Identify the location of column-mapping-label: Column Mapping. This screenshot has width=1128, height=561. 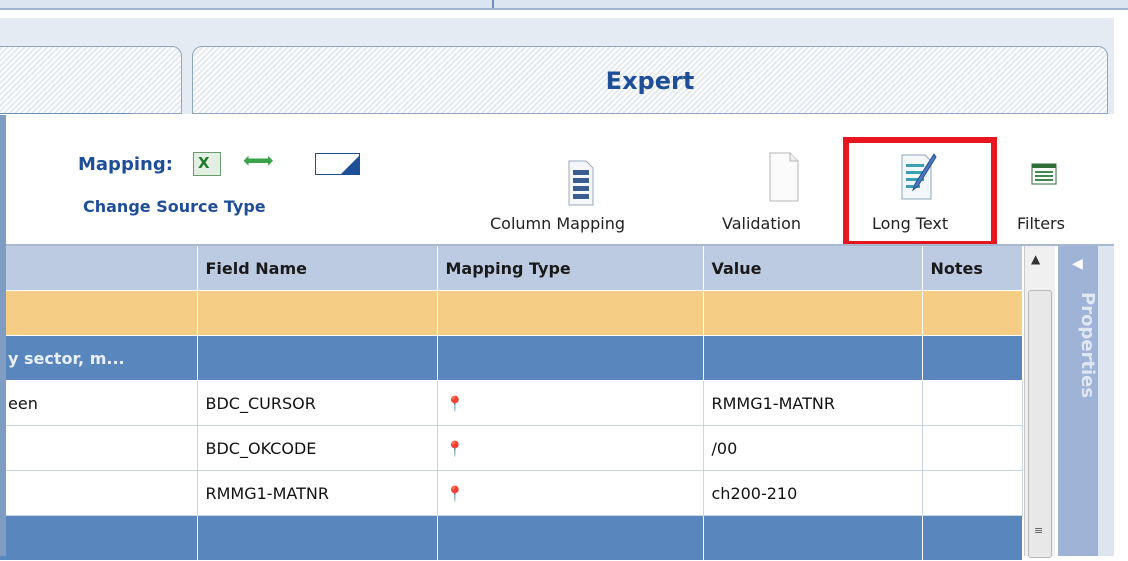
(558, 223).